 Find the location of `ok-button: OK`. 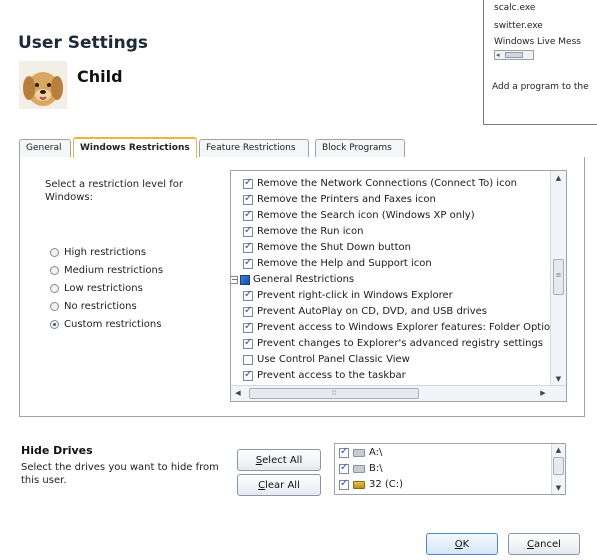

ok-button: OK is located at coordinates (462, 544).